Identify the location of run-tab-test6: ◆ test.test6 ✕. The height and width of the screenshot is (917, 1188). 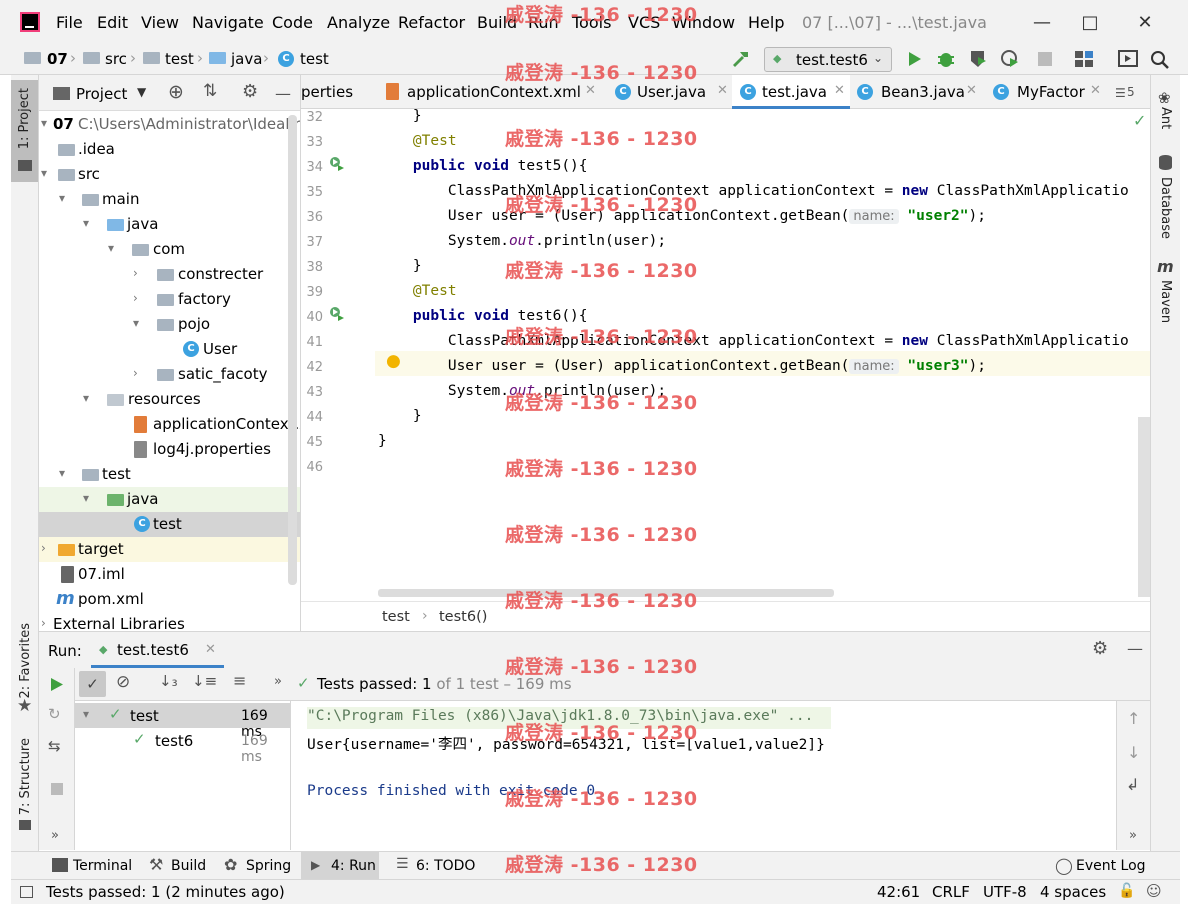
(157, 650).